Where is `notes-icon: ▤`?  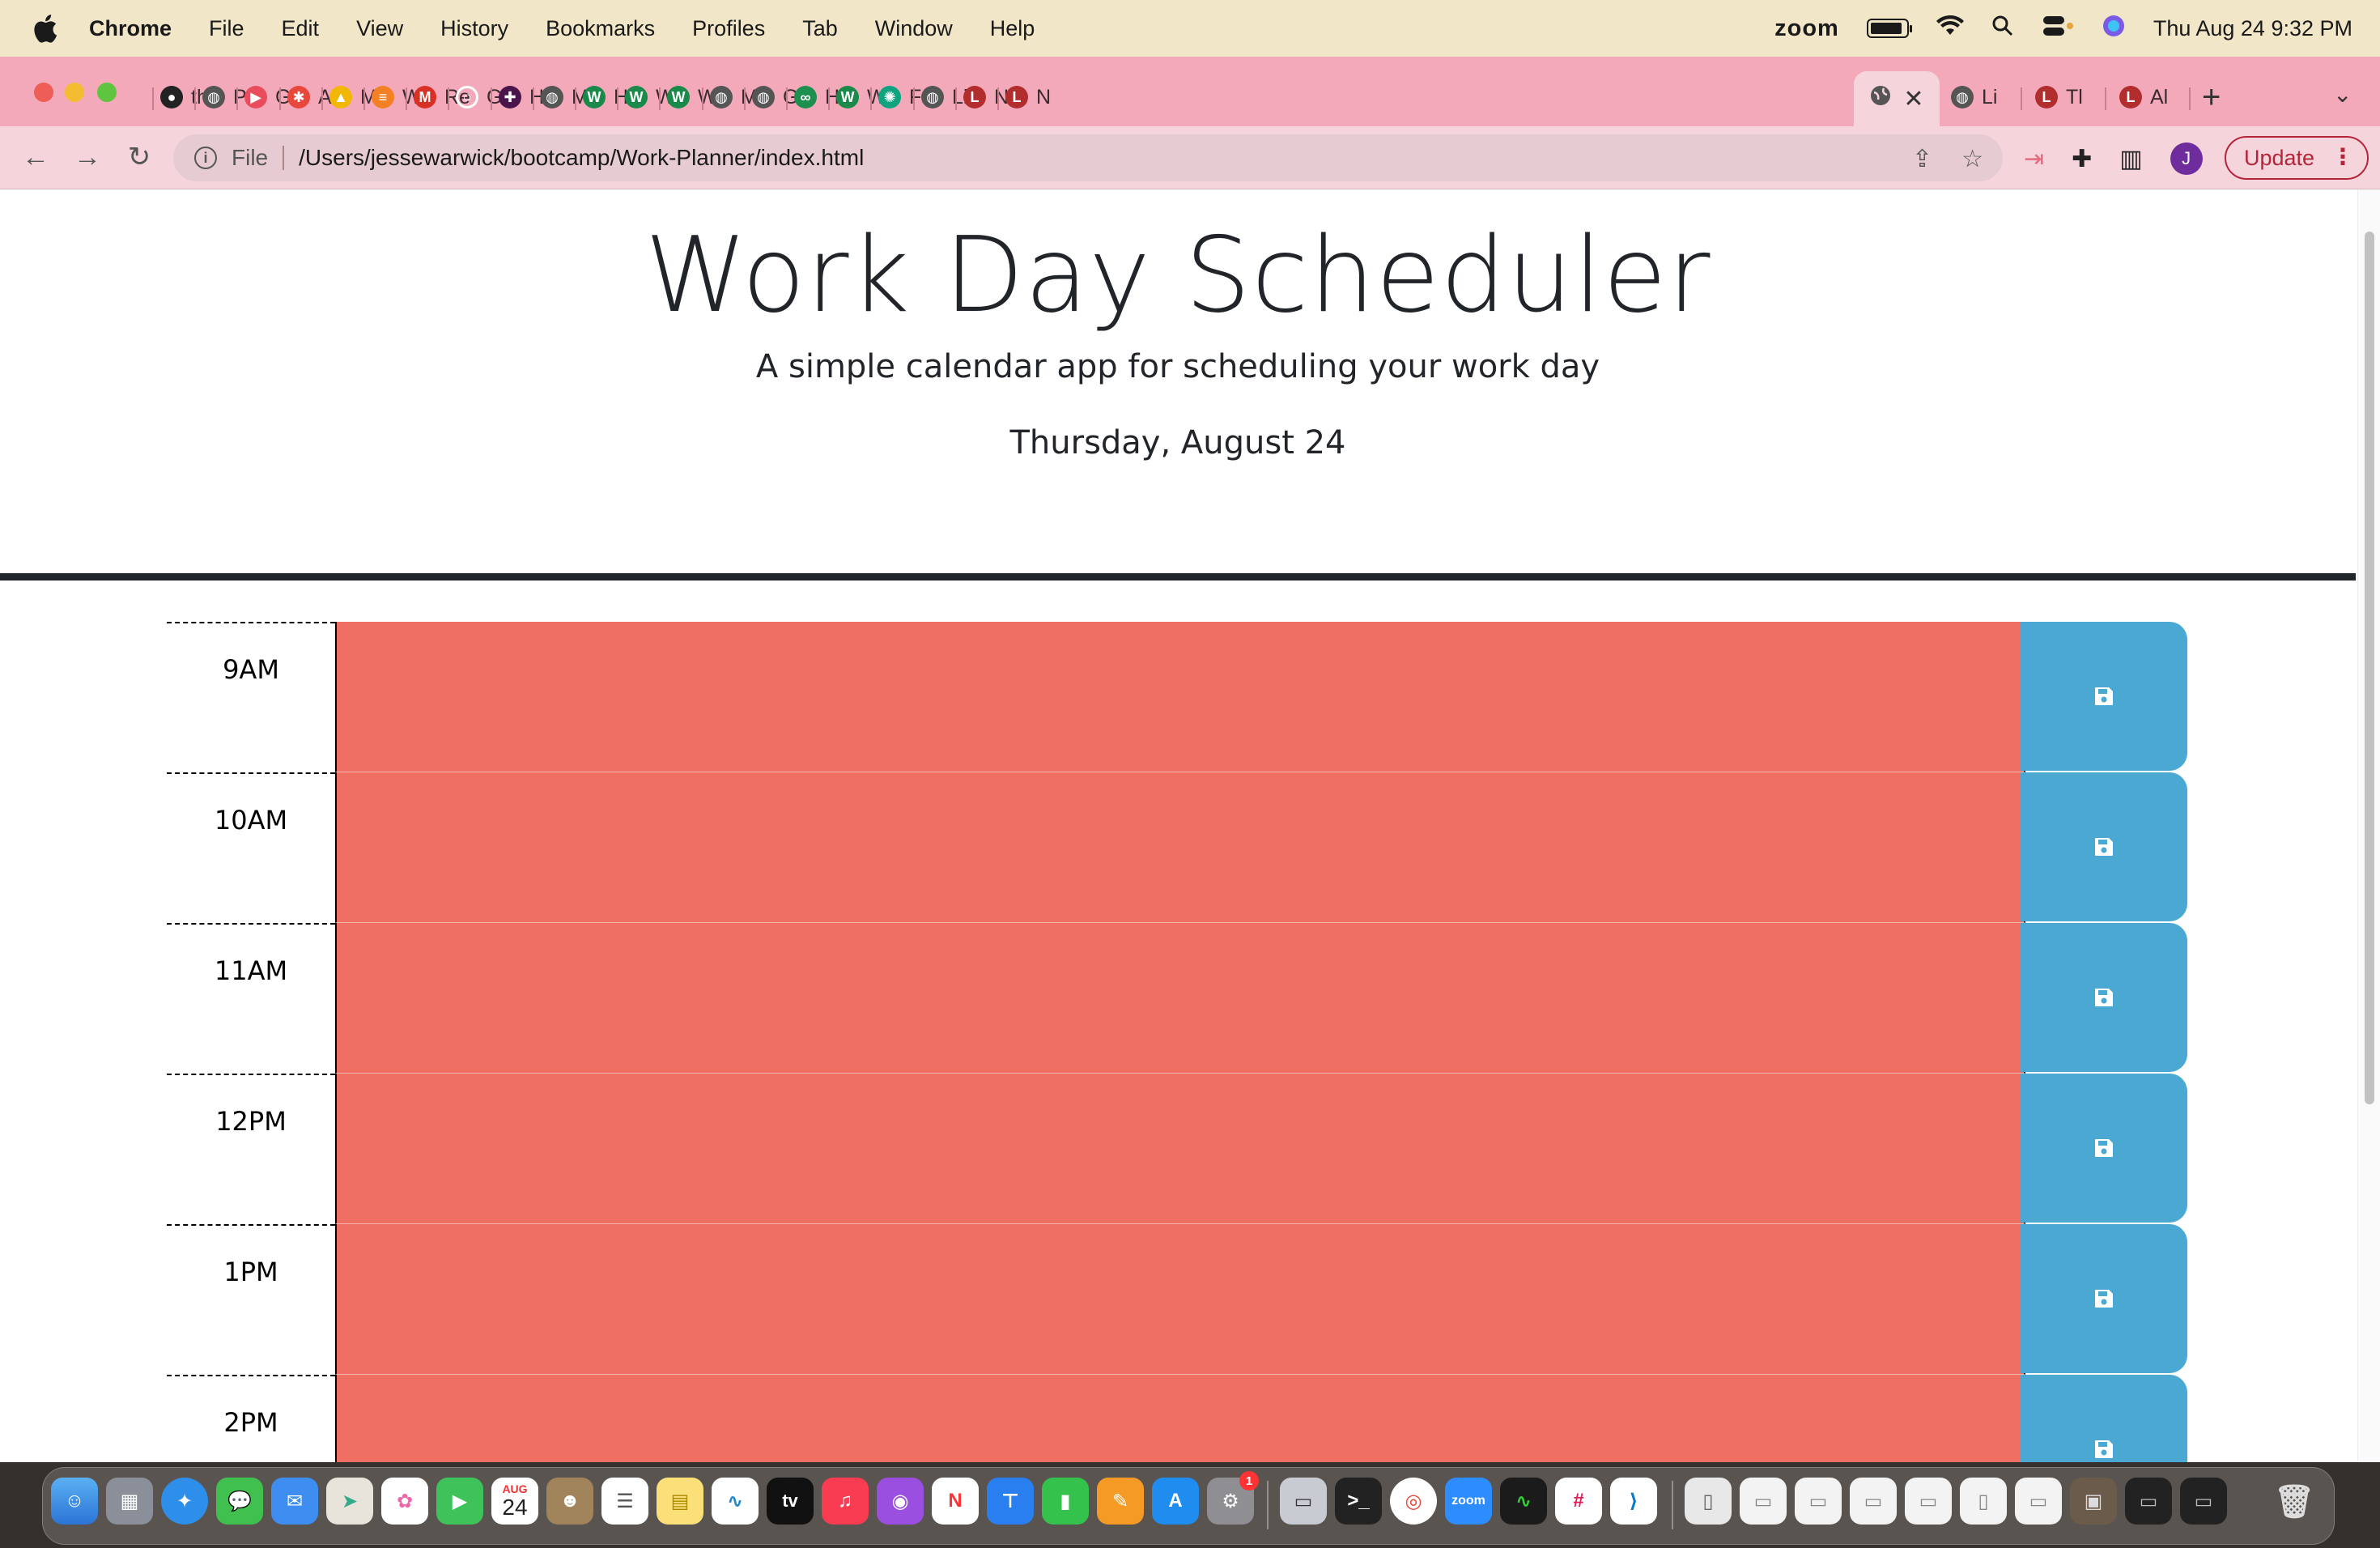 notes-icon: ▤ is located at coordinates (680, 1502).